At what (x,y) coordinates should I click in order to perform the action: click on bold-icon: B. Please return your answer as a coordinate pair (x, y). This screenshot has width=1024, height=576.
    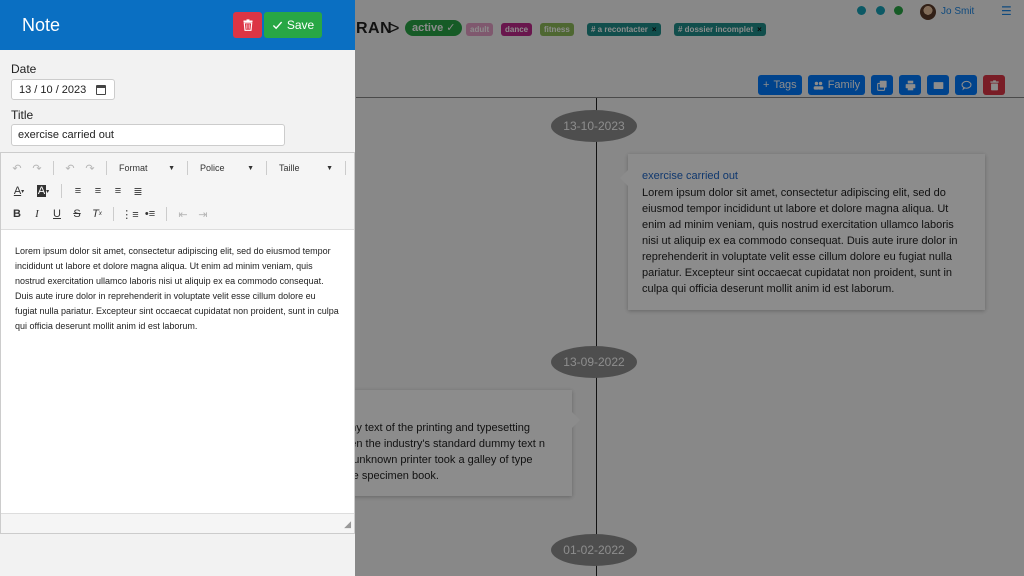
    Looking at the image, I should click on (17, 214).